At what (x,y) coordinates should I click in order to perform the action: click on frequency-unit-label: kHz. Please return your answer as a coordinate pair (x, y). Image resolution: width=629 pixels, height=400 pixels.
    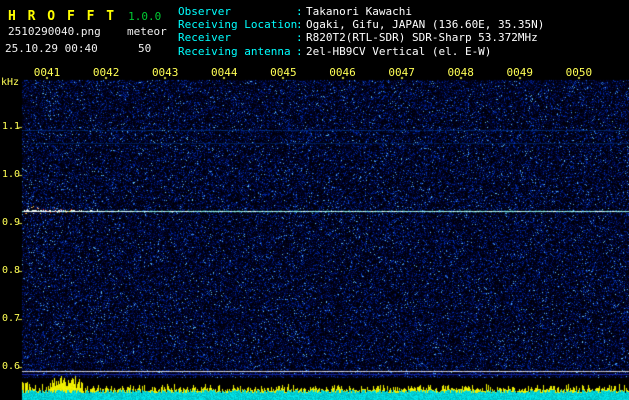
    Looking at the image, I should click on (10, 82).